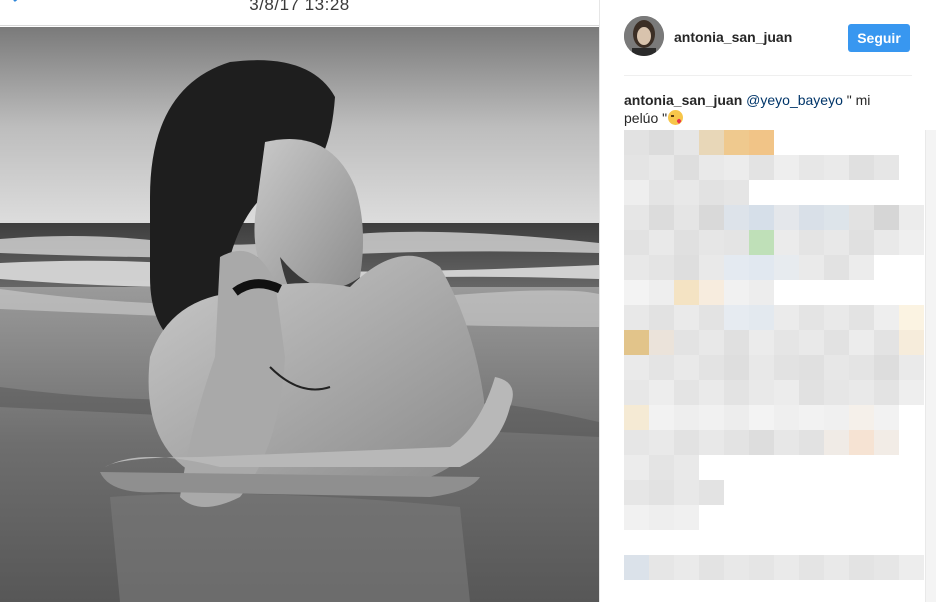 This screenshot has width=936, height=602. I want to click on post-author-username: antonia_san_juan, so click(733, 37).